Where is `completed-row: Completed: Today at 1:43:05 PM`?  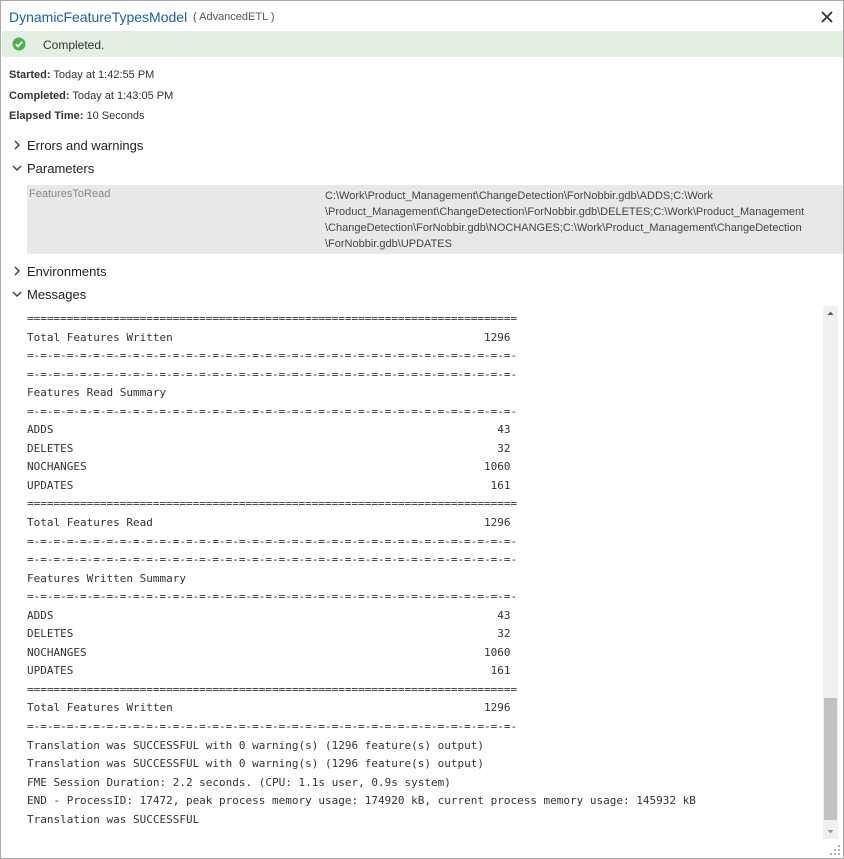
completed-row: Completed: Today at 1:43:05 PM is located at coordinates (91, 96).